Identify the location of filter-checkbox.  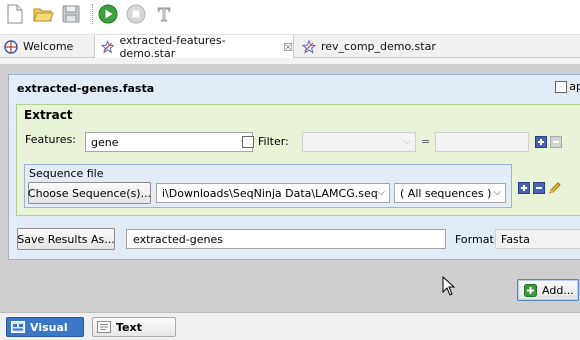
(248, 142).